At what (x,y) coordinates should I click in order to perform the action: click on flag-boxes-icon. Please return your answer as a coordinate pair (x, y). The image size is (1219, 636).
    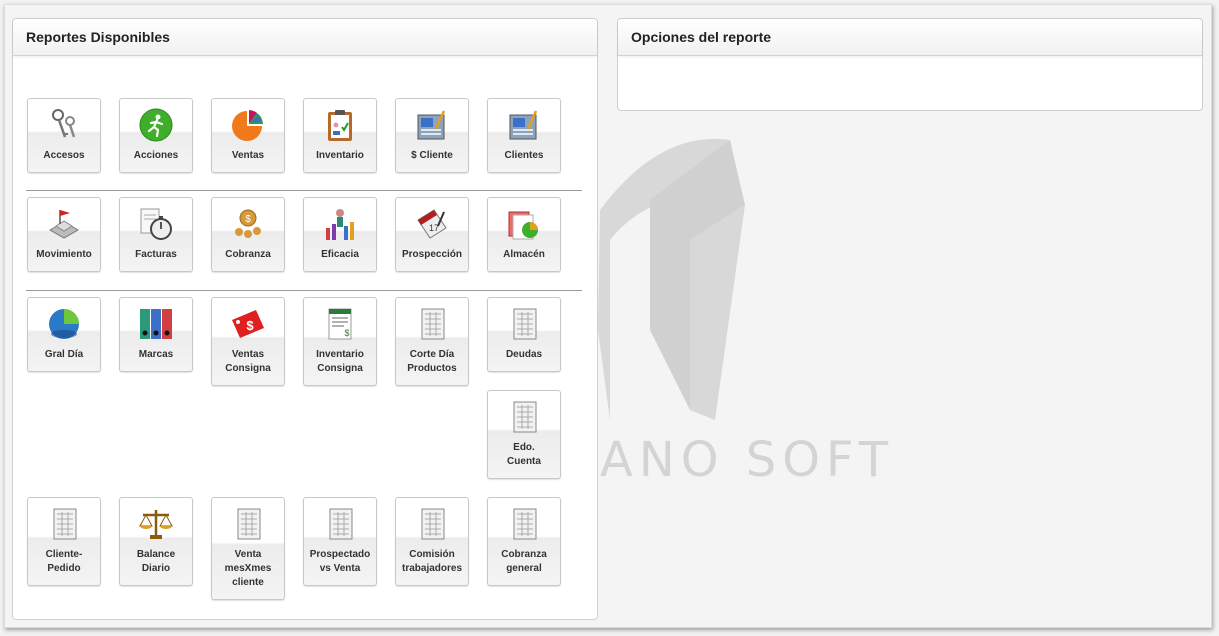
    Looking at the image, I should click on (64, 224).